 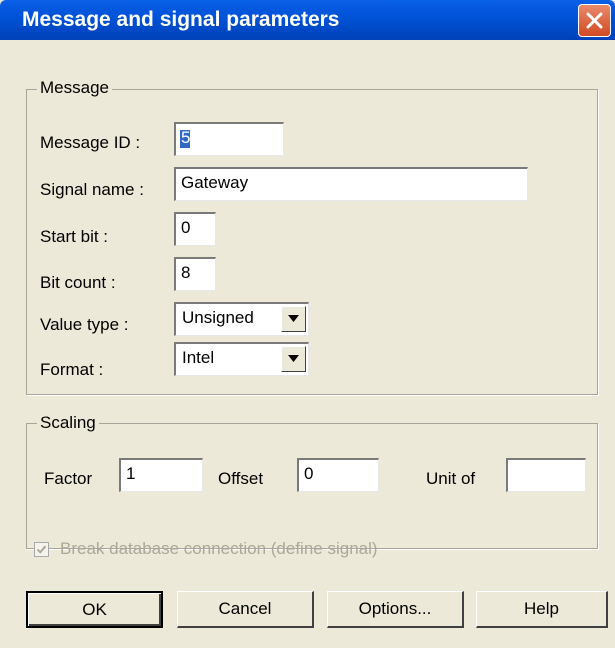 I want to click on message-id-label: Message ID :, so click(x=90, y=142).